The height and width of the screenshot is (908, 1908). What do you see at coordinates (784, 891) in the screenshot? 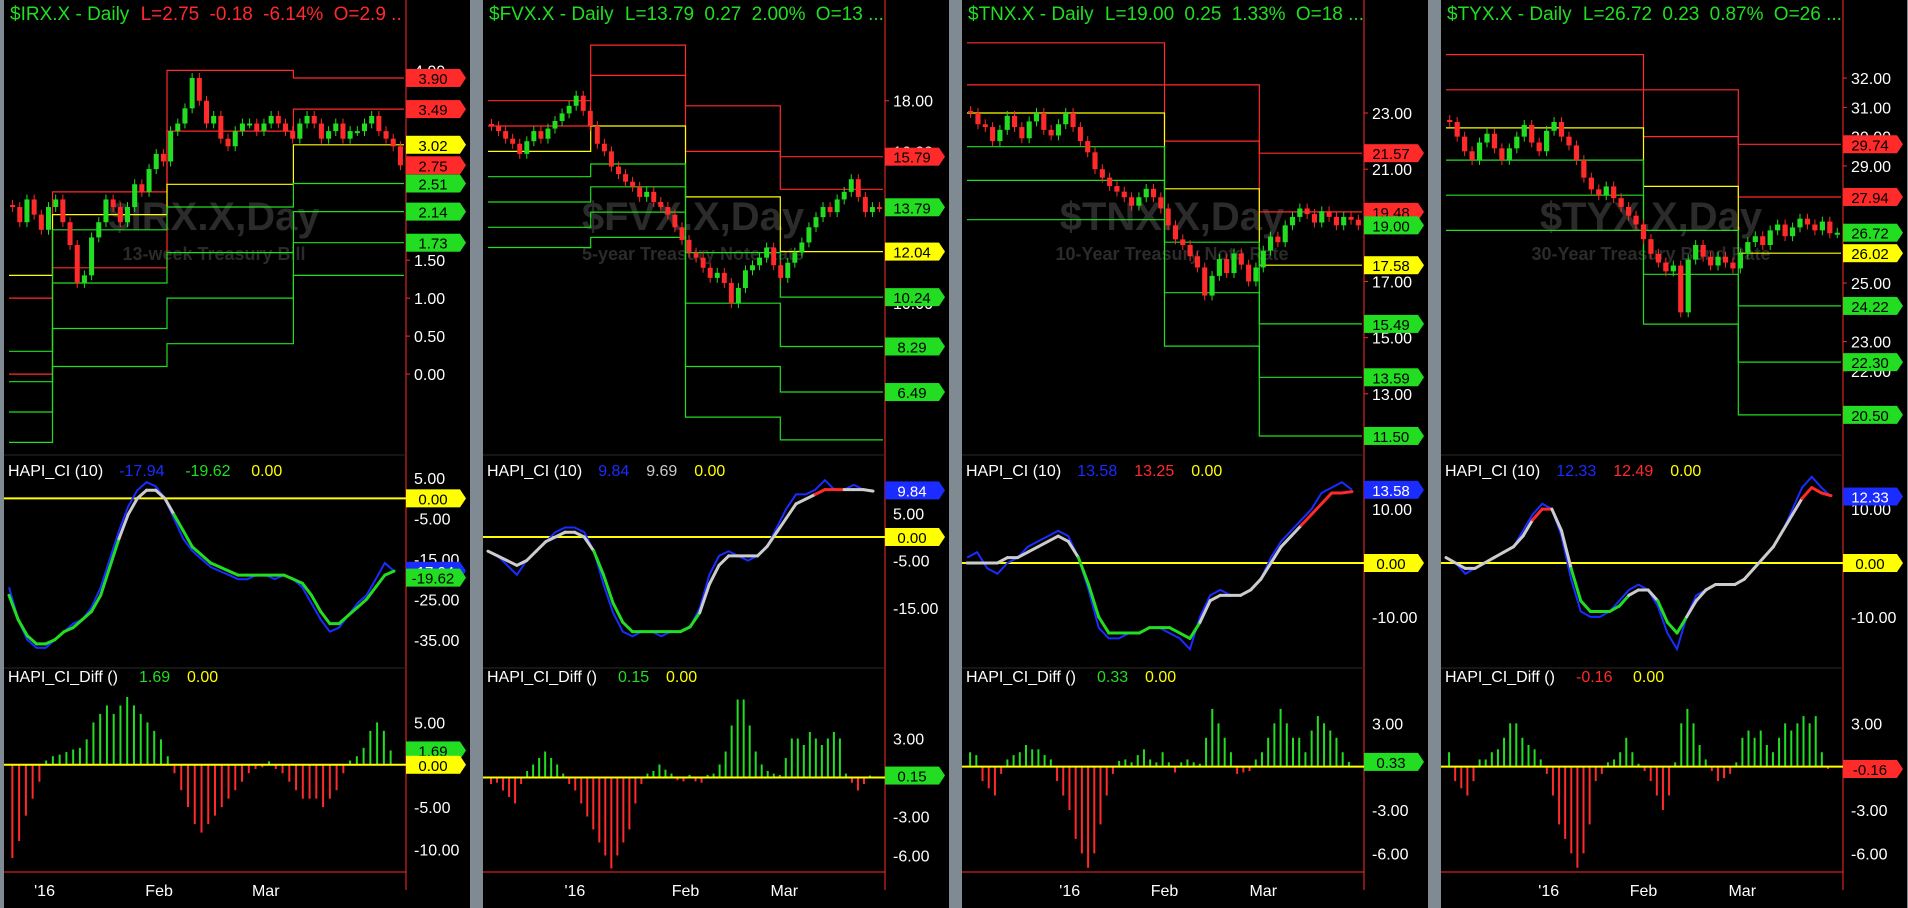
I see `x-tick-label: Mar` at bounding box center [784, 891].